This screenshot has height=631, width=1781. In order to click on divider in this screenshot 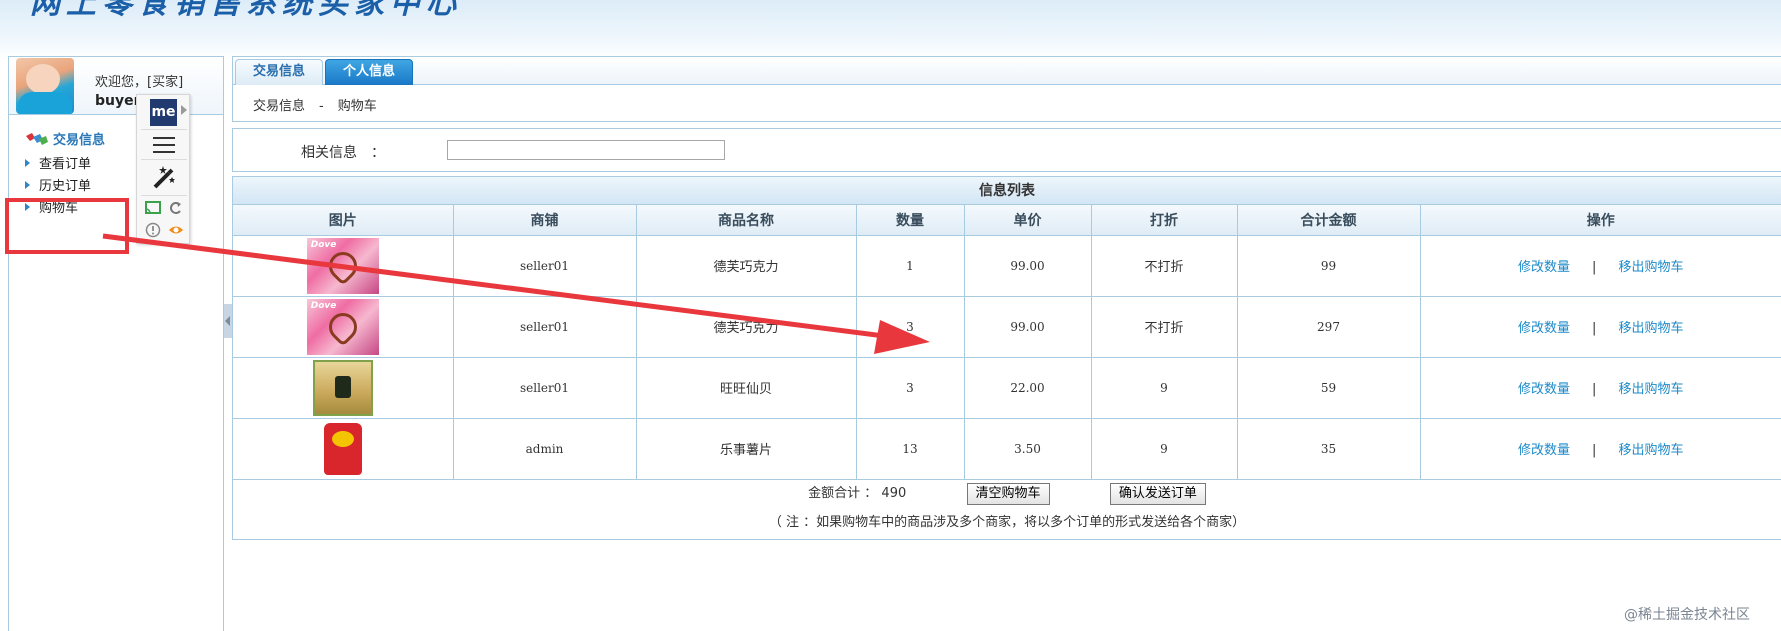, I will do `click(164, 195)`.